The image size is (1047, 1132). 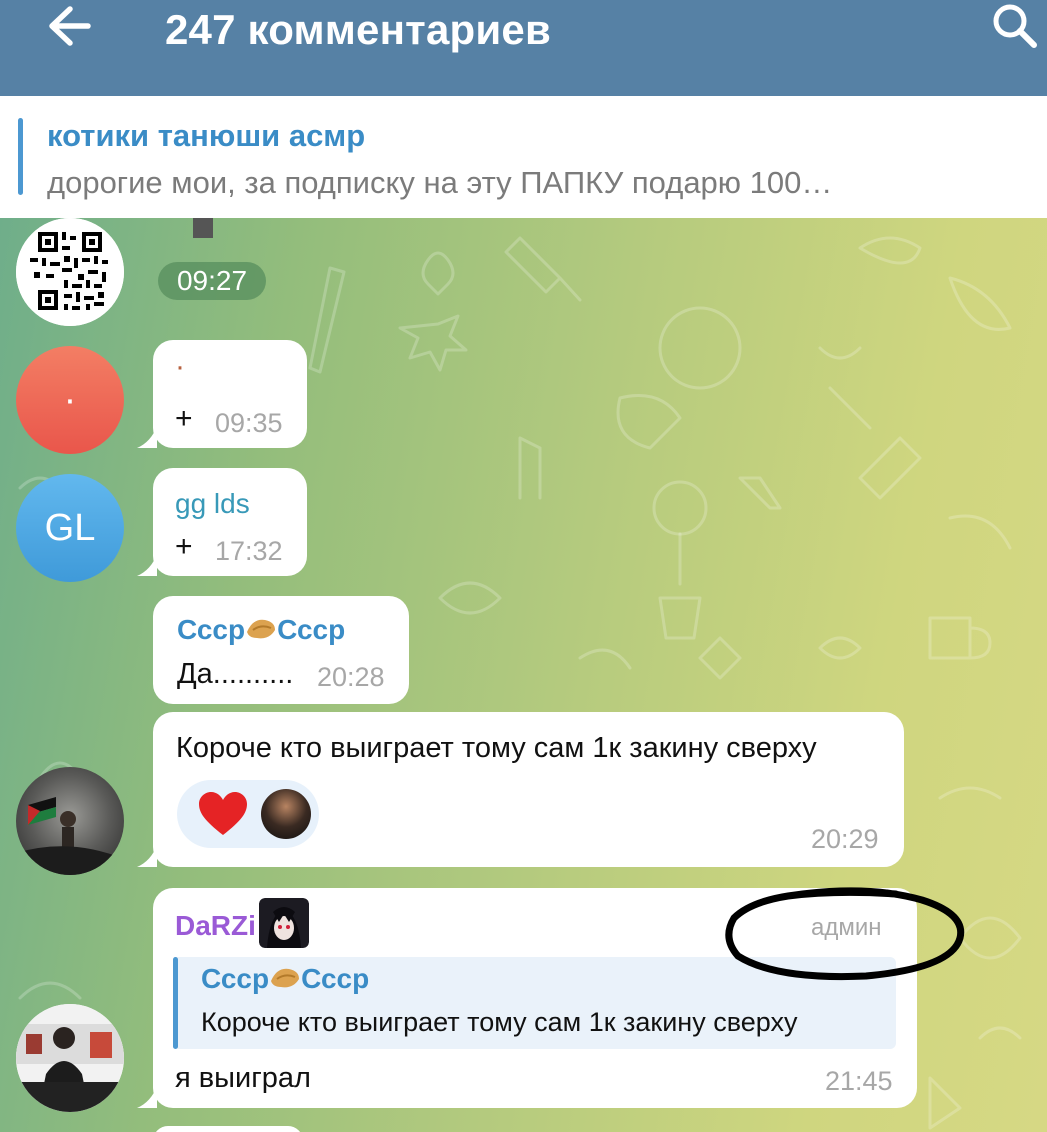 What do you see at coordinates (222, 394) in the screenshot?
I see `message-bubble: · + 09:35` at bounding box center [222, 394].